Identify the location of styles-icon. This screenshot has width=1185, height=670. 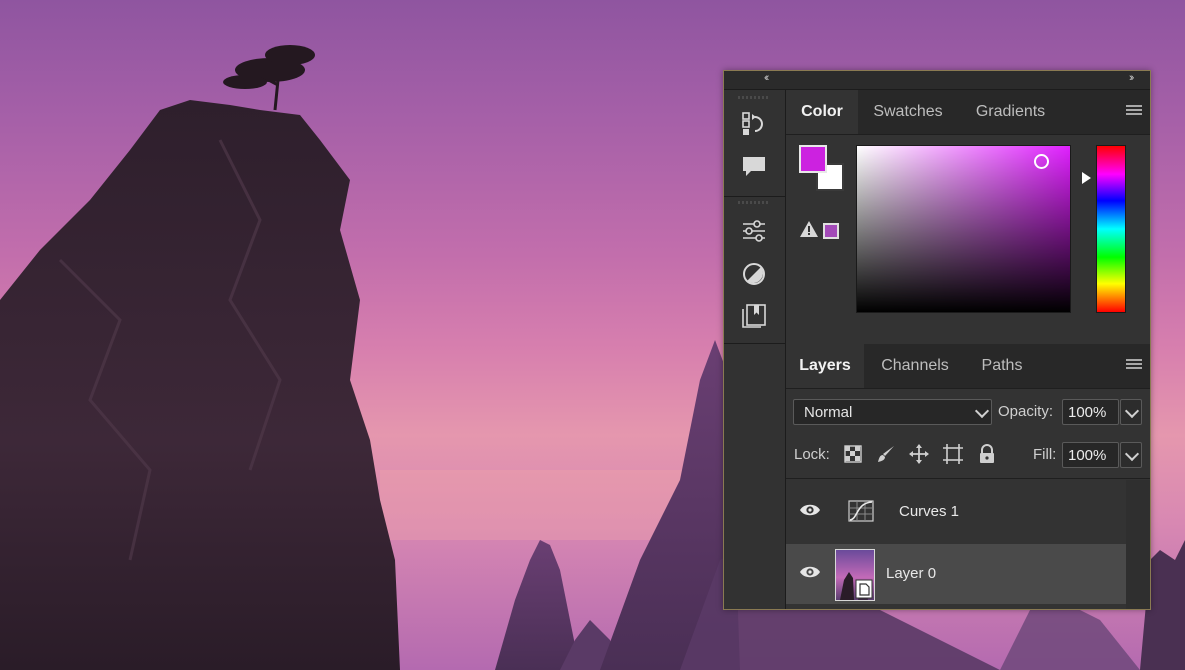
(754, 274).